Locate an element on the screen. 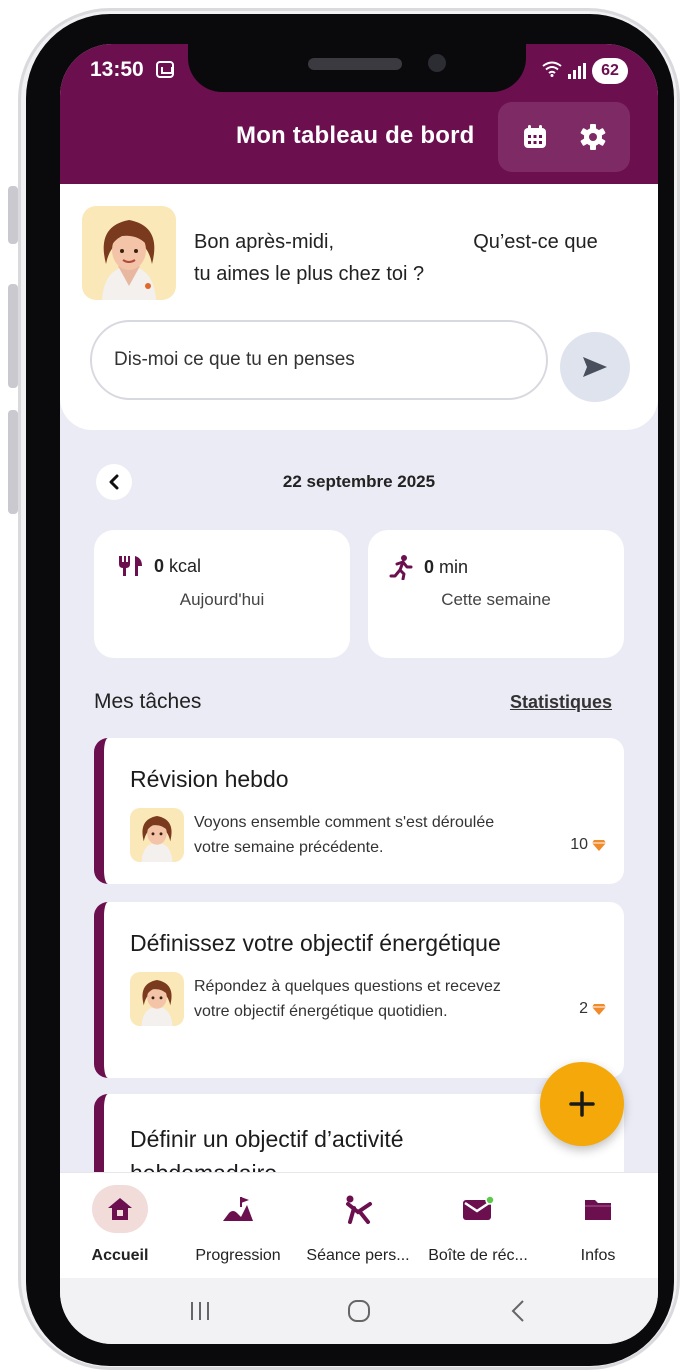 The image size is (688, 1372). send-button is located at coordinates (595, 367).